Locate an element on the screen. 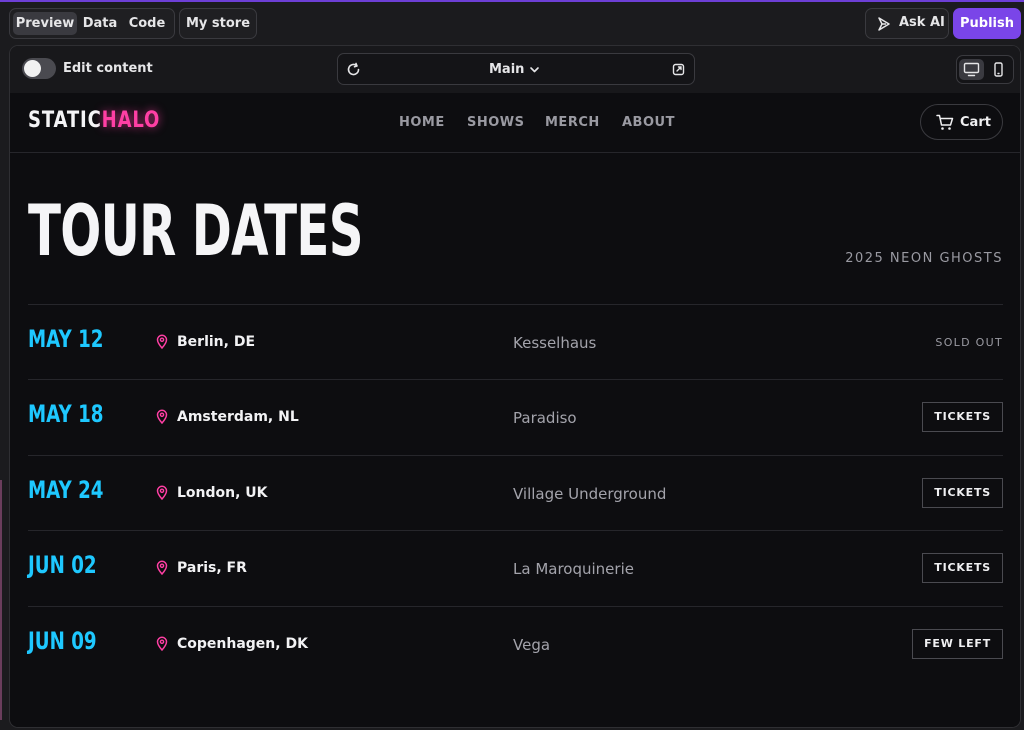 The image size is (1024, 730). edit-content-toggle is located at coordinates (39, 68).